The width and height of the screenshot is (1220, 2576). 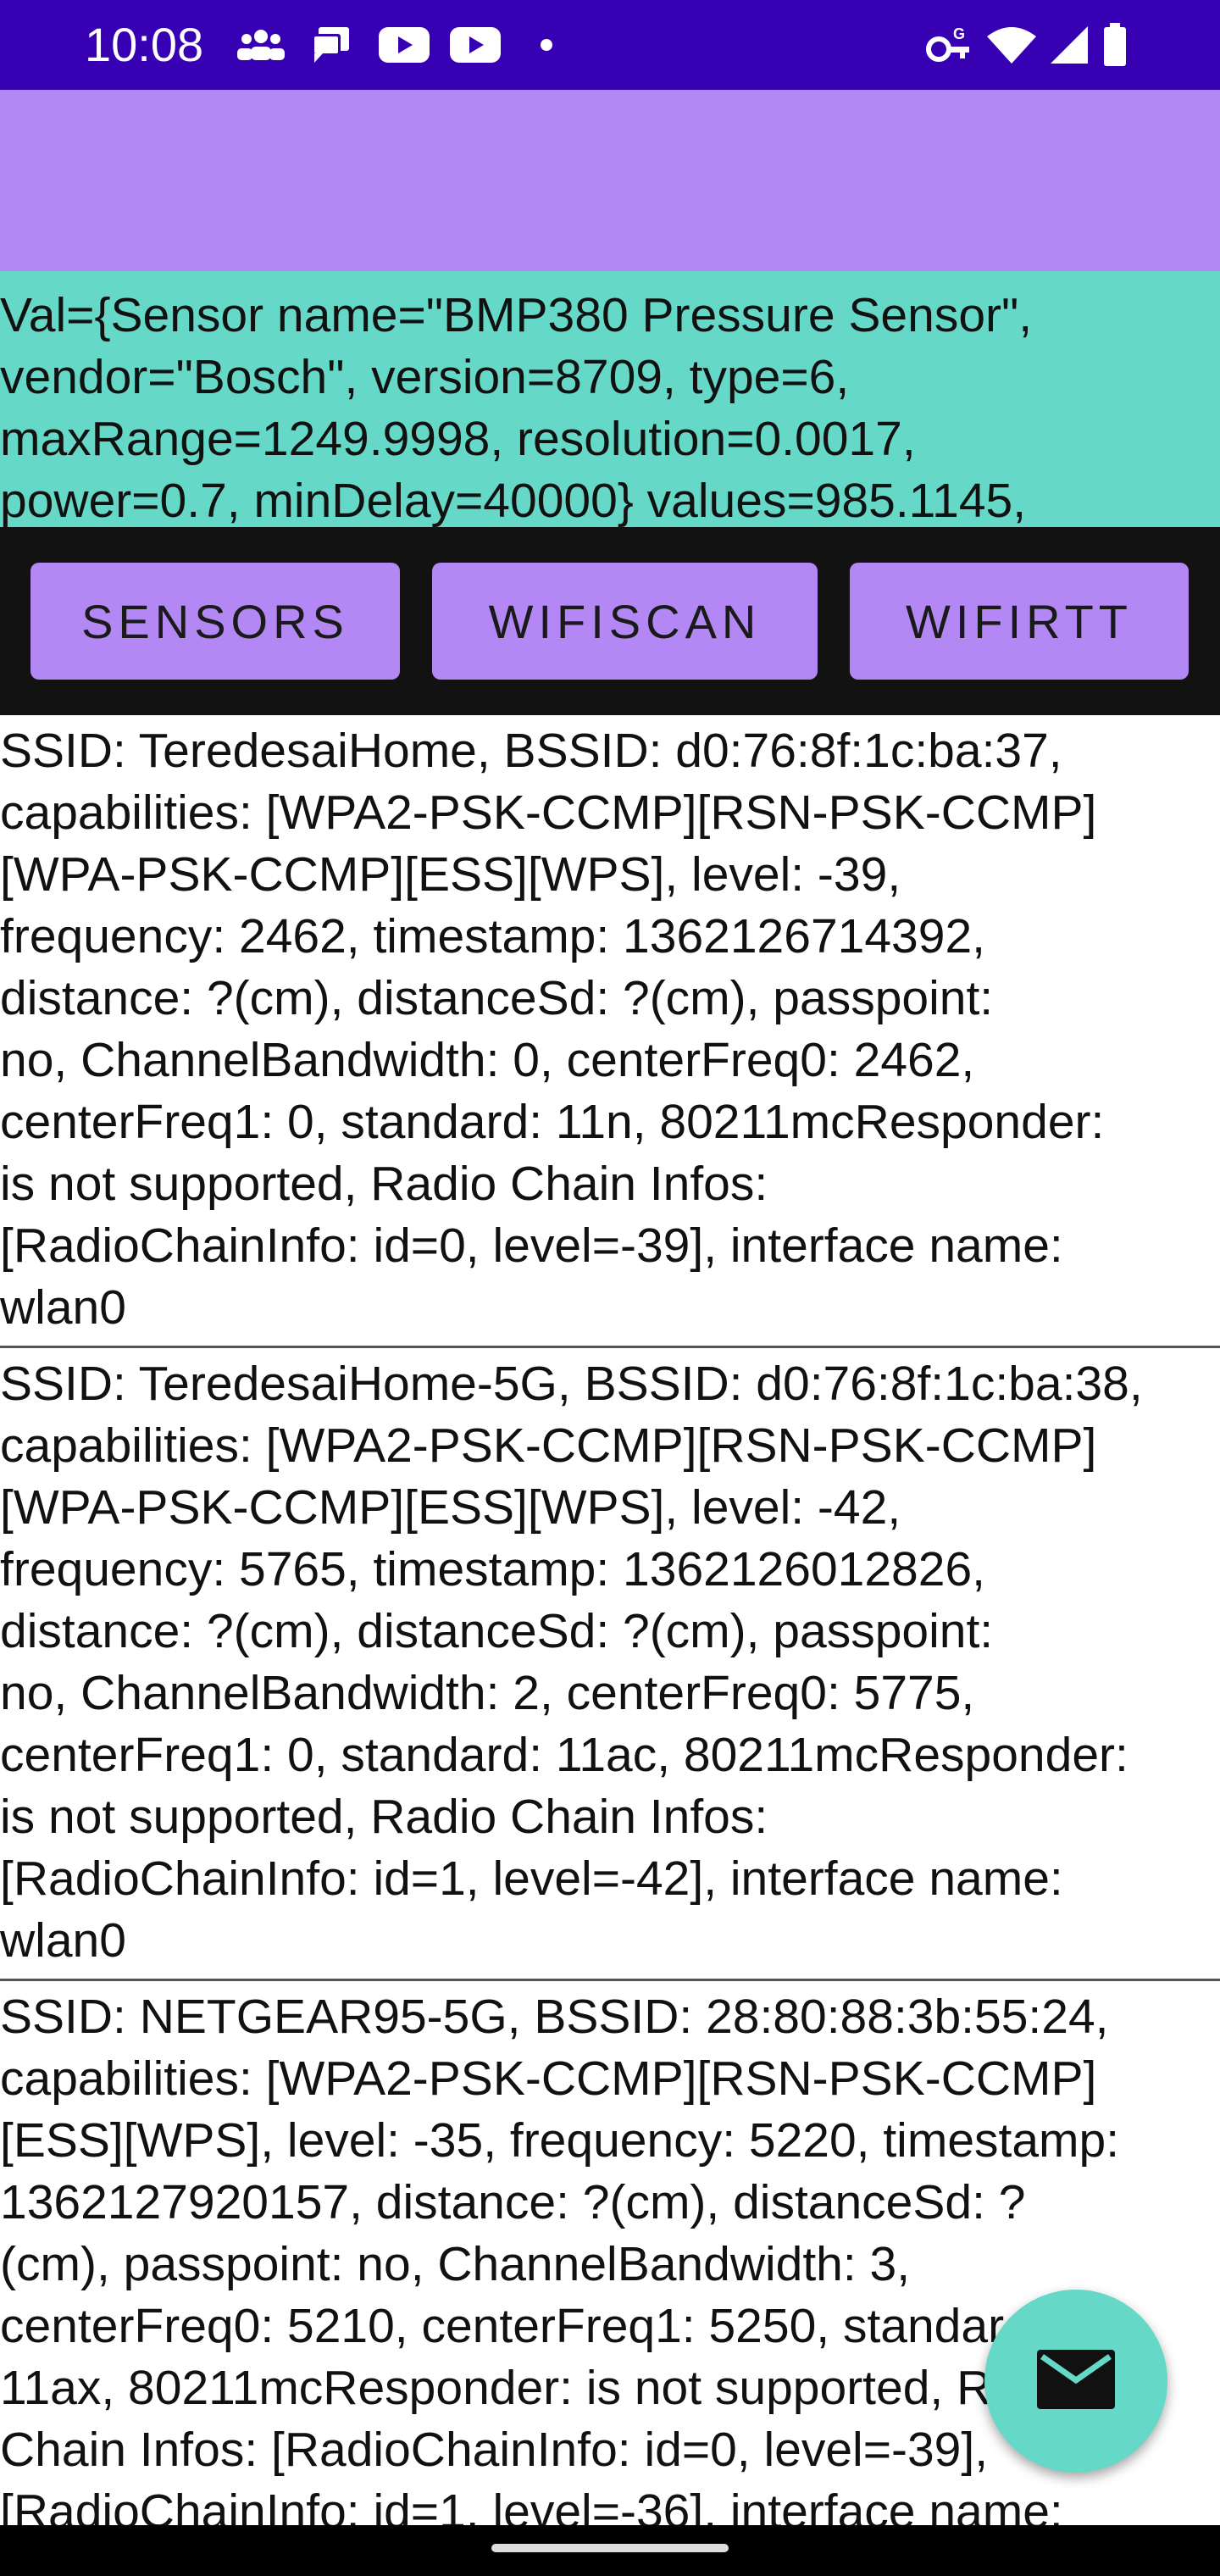 I want to click on app-bar, so click(x=610, y=180).